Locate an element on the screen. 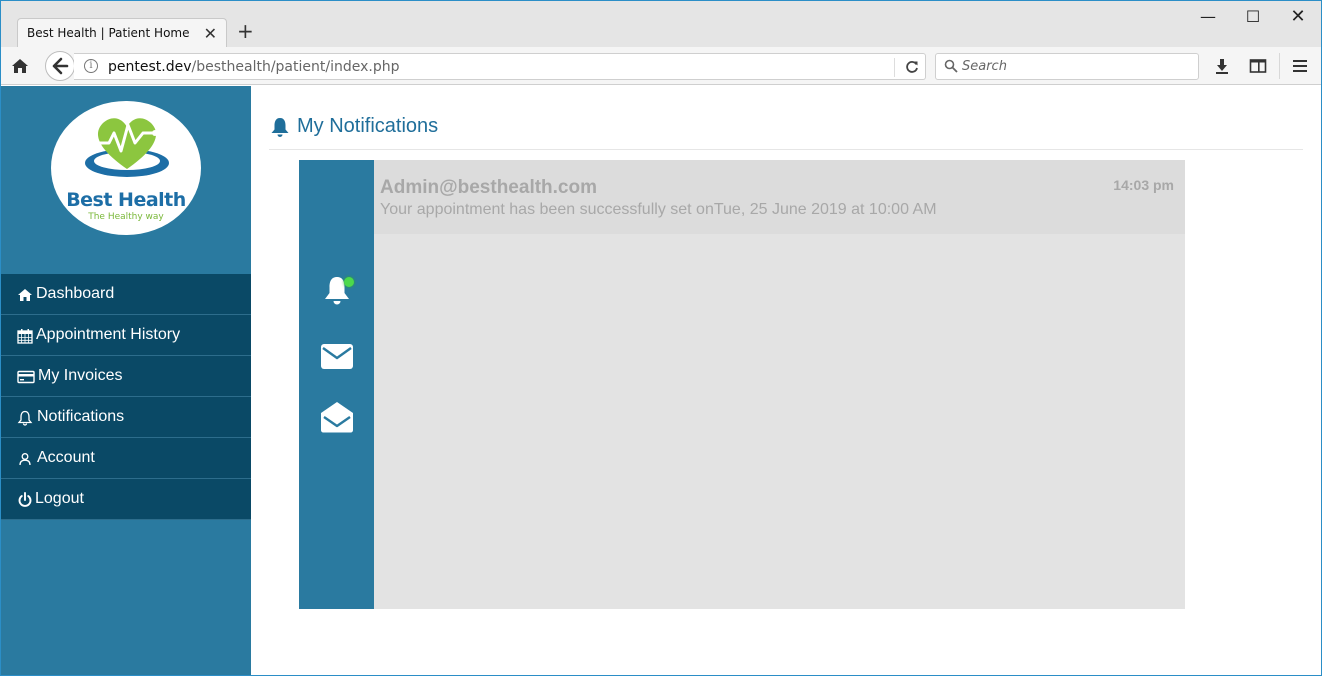  best-health-logo: Best Health The Healthy way is located at coordinates (126, 168).